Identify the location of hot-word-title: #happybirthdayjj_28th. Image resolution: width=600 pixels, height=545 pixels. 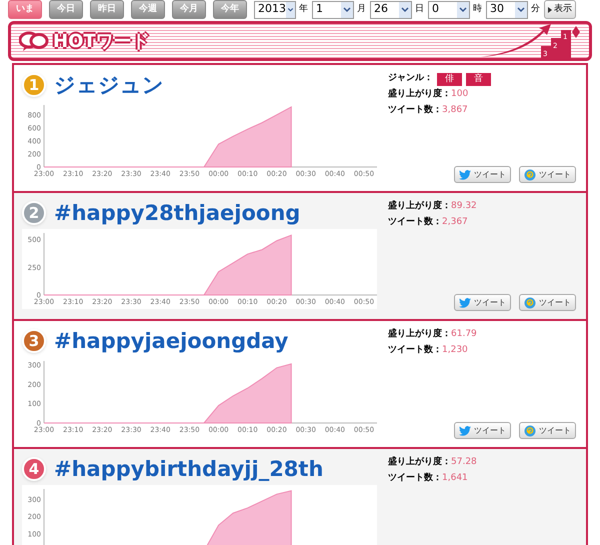
(189, 469).